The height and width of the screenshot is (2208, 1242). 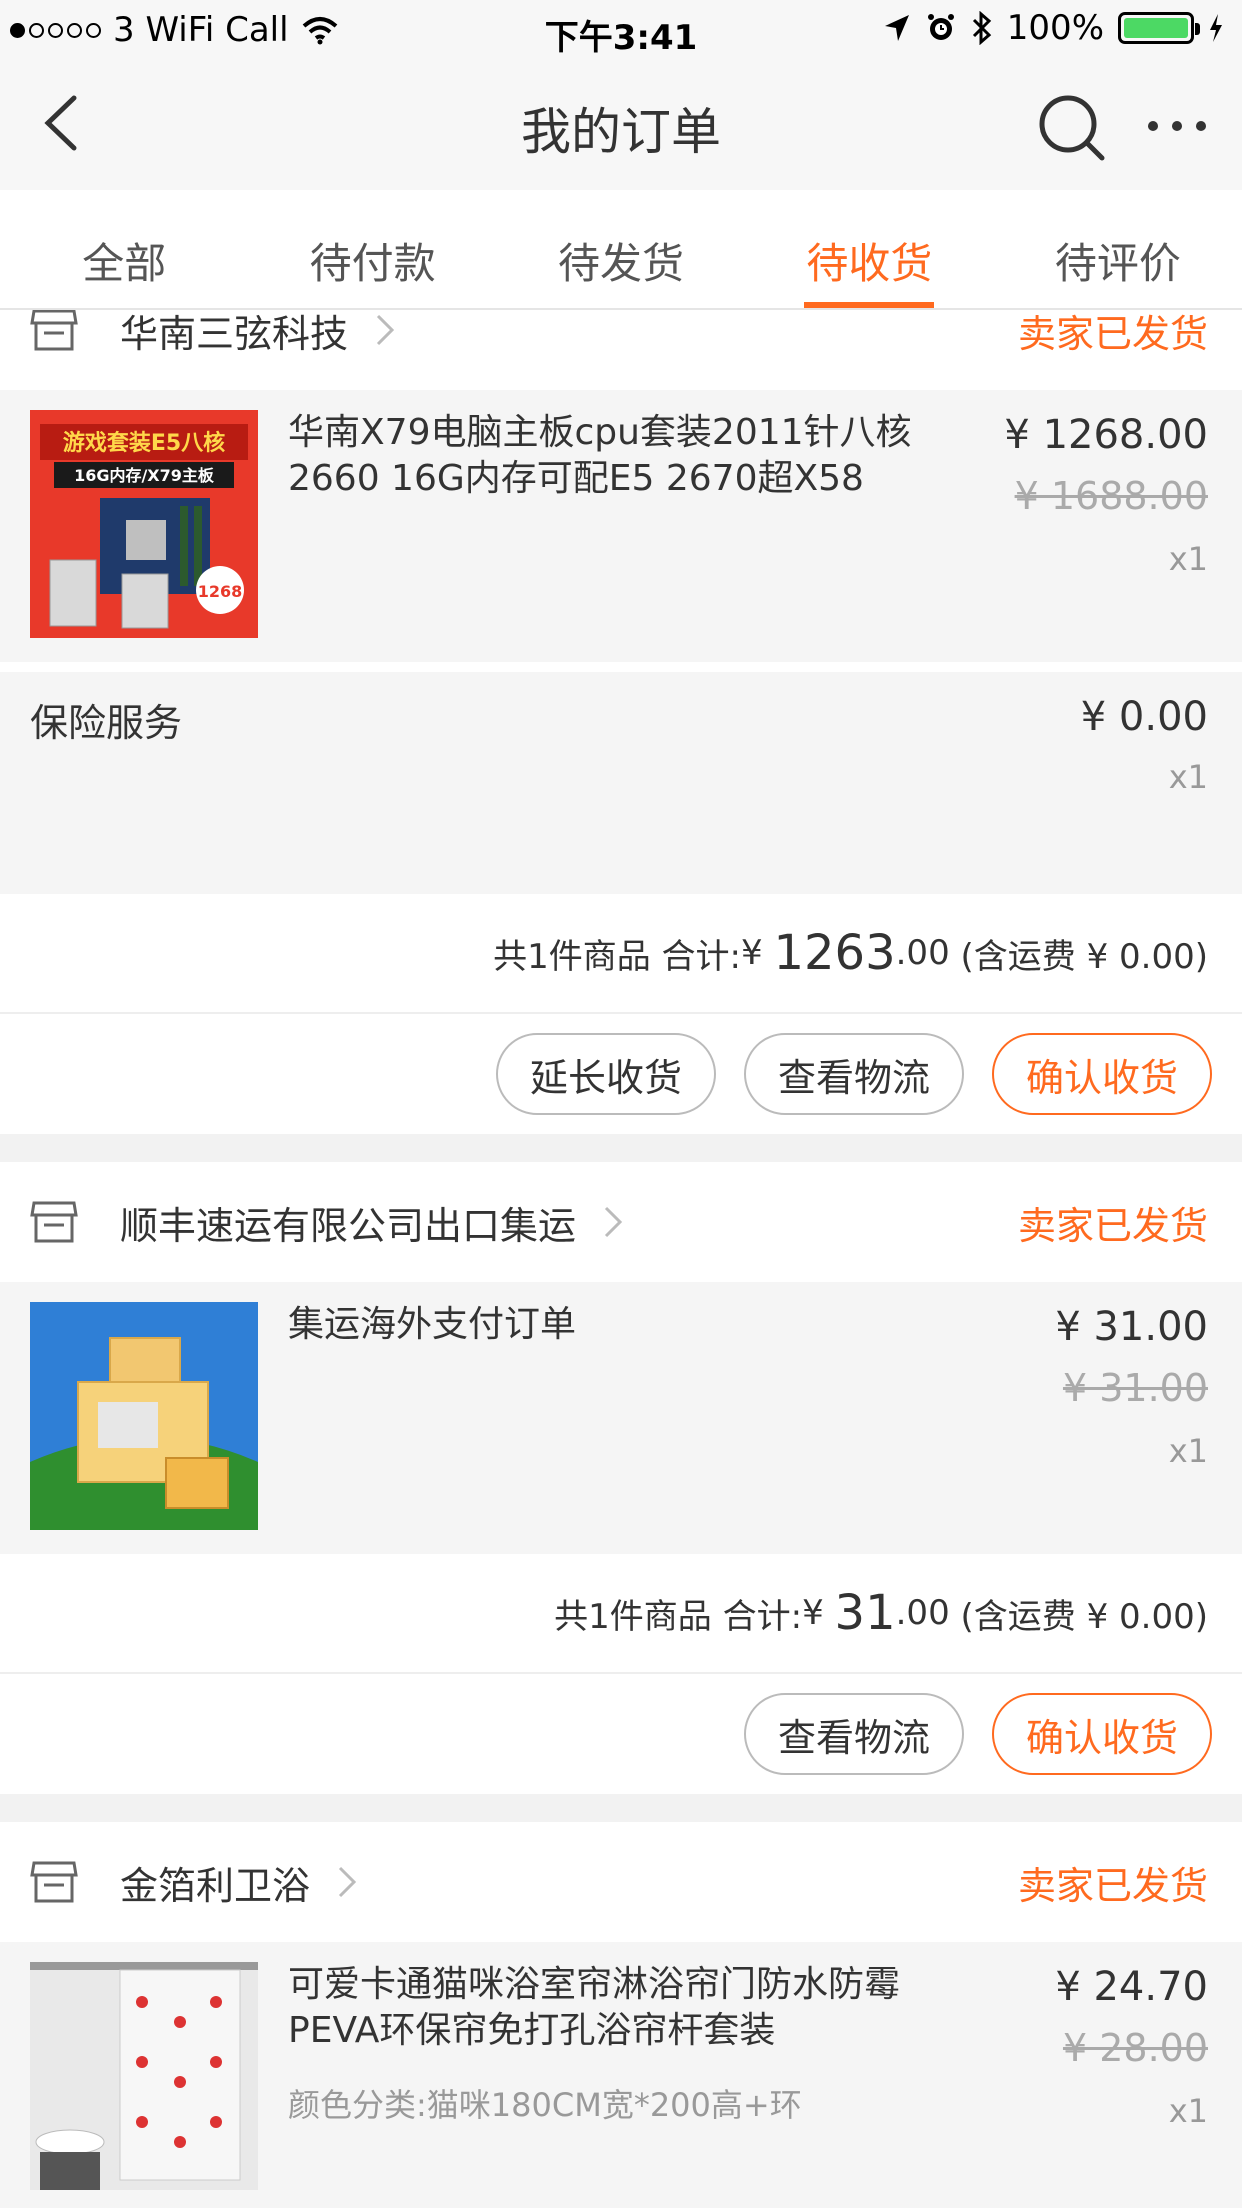 I want to click on tab-pending-receipt: 待收货, so click(x=869, y=249).